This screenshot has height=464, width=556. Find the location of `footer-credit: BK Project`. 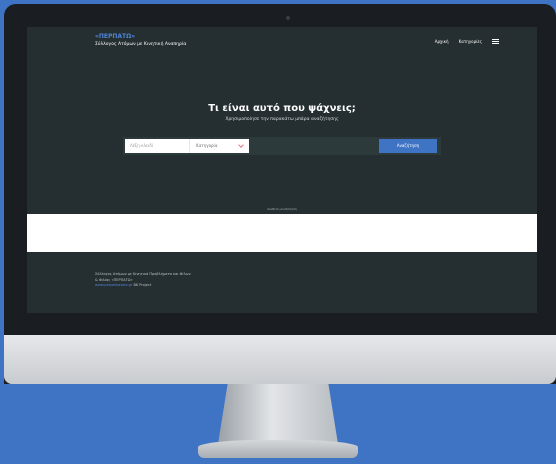

footer-credit: BK Project is located at coordinates (142, 285).